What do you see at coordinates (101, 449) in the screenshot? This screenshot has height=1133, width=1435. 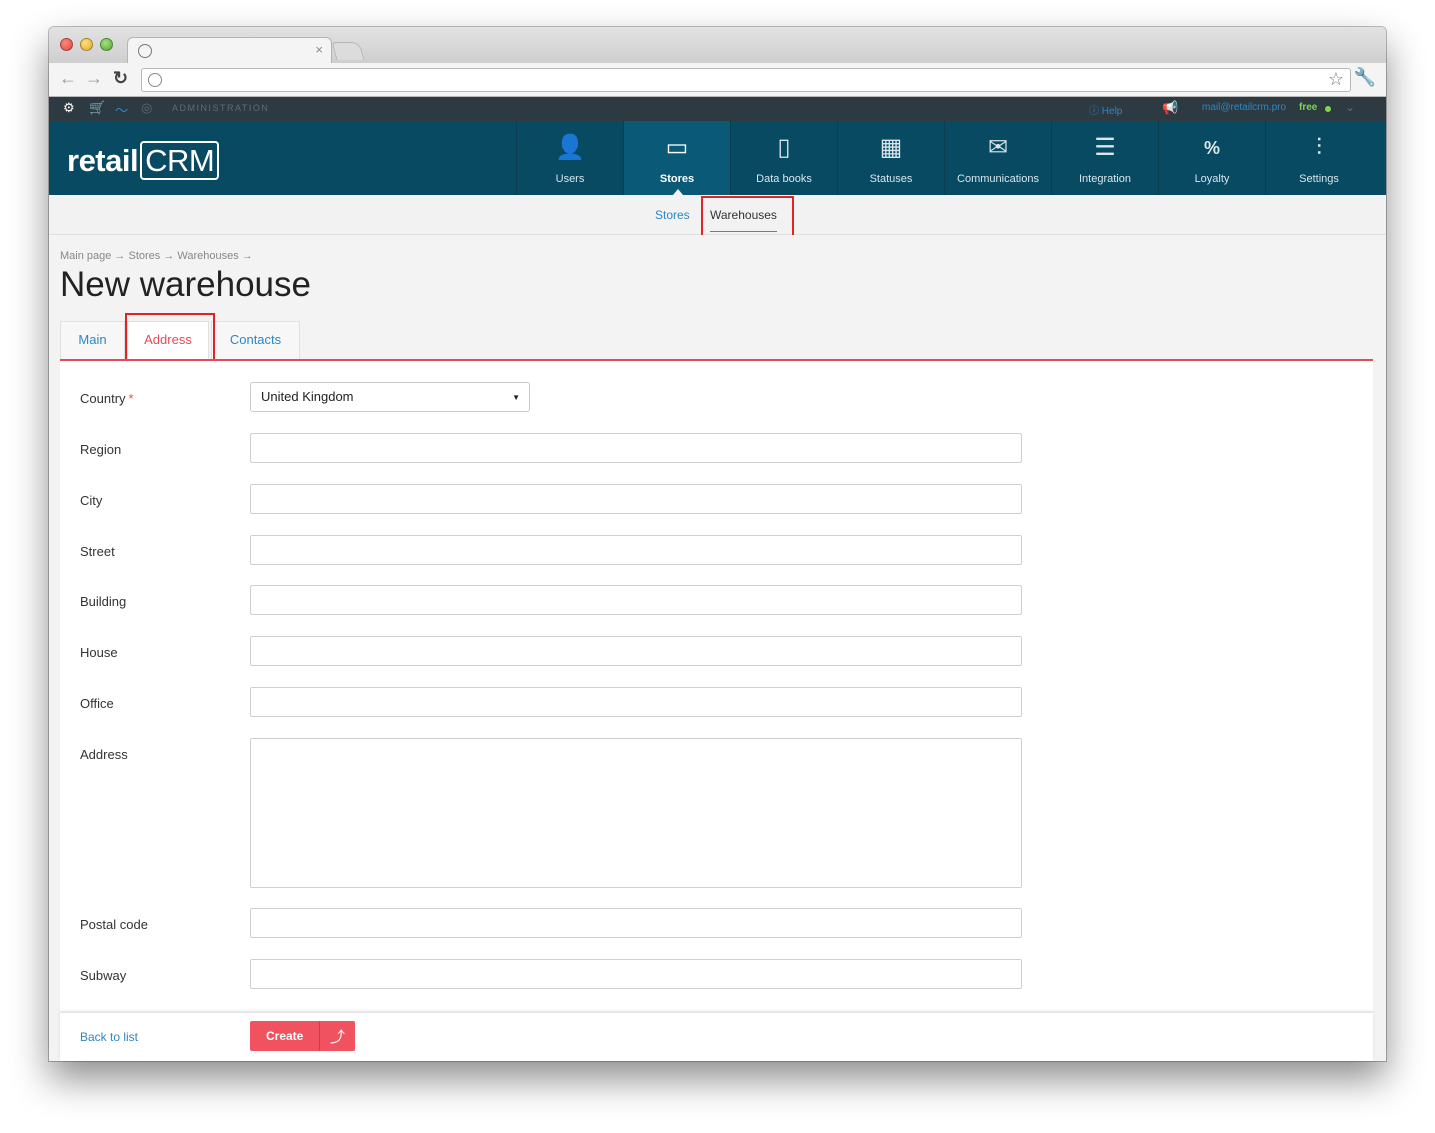 I see `region-label: Region` at bounding box center [101, 449].